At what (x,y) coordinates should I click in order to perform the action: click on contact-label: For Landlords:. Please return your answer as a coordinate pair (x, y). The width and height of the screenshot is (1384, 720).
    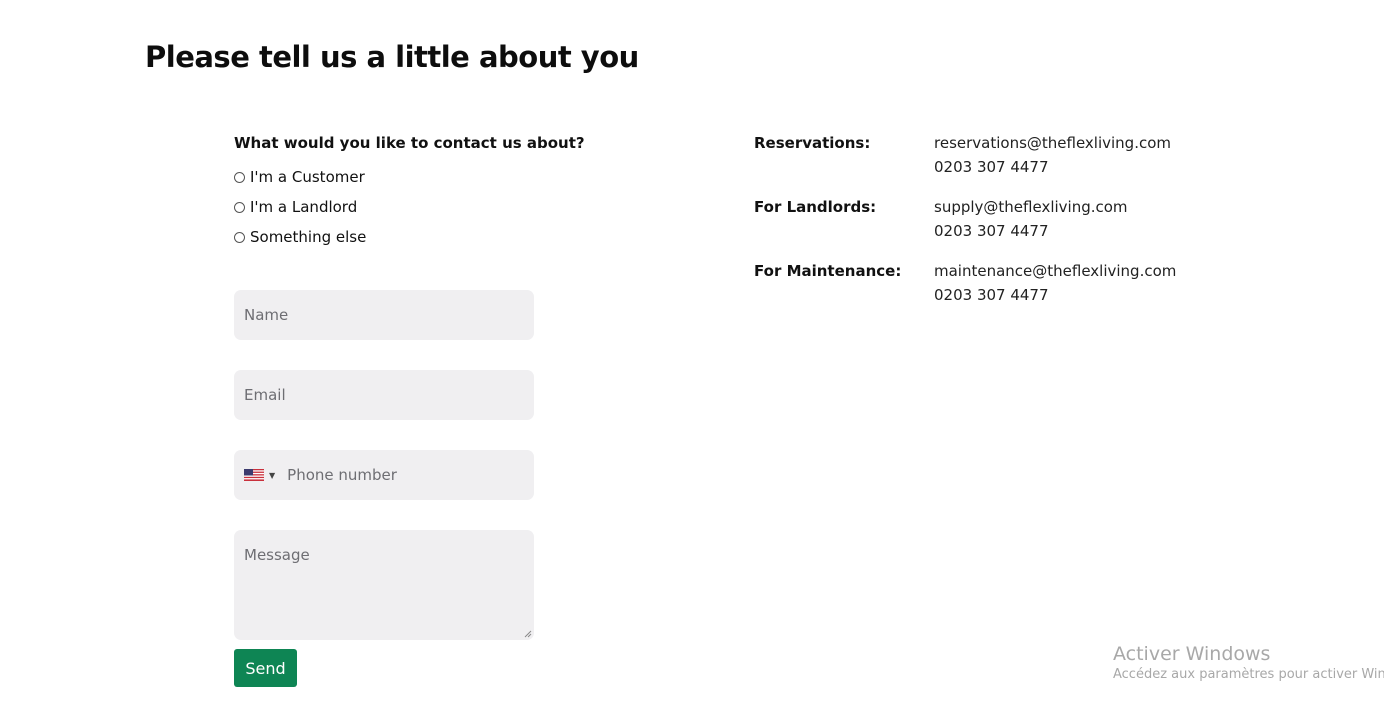
    Looking at the image, I should click on (815, 207).